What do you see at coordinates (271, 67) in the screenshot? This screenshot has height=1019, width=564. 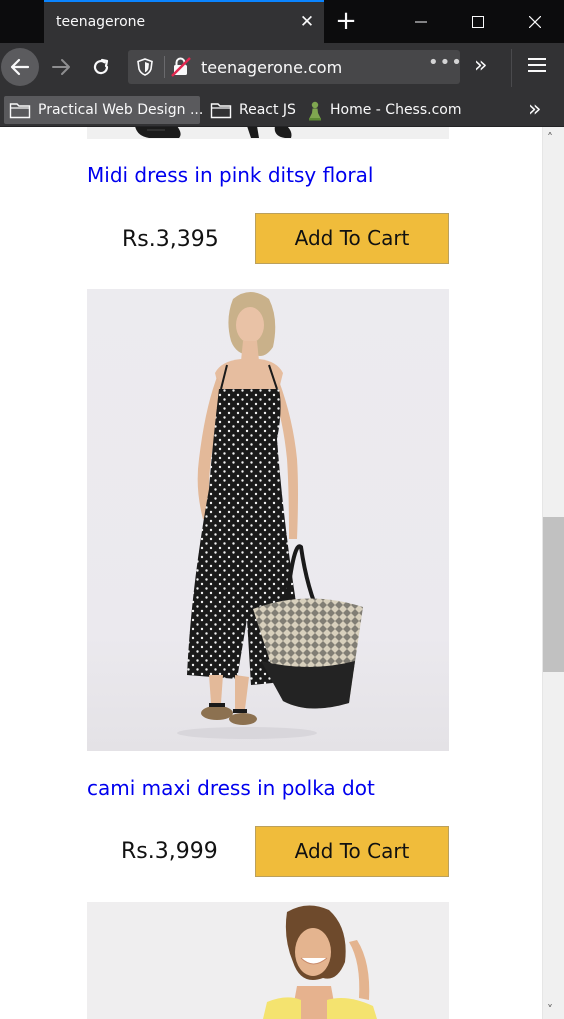 I see `url-text: teenagerone.com` at bounding box center [271, 67].